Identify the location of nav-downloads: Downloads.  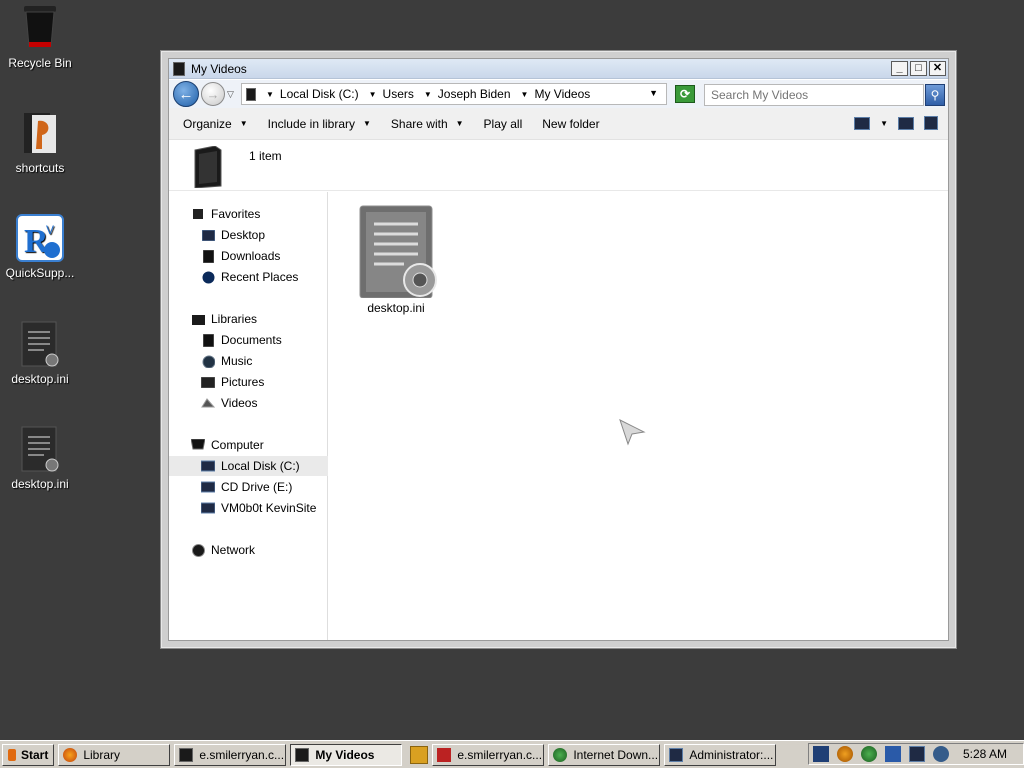
(248, 256).